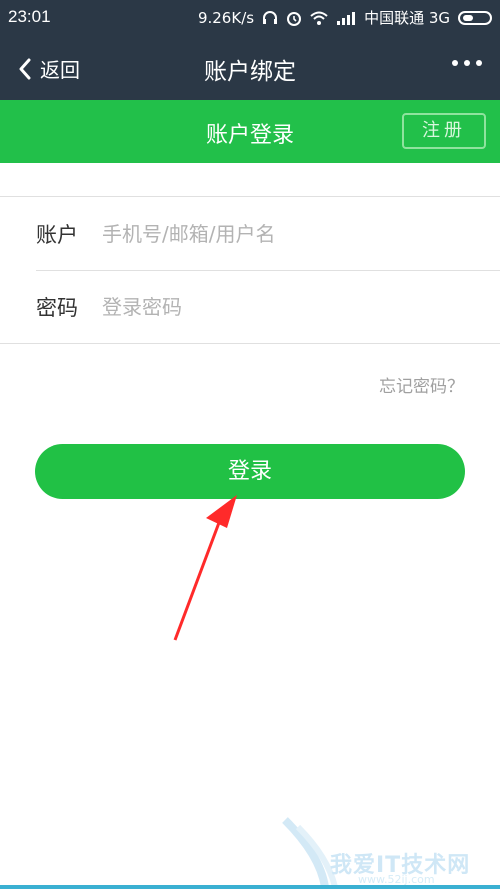 This screenshot has width=500, height=889. I want to click on account-label: 账户, so click(57, 234).